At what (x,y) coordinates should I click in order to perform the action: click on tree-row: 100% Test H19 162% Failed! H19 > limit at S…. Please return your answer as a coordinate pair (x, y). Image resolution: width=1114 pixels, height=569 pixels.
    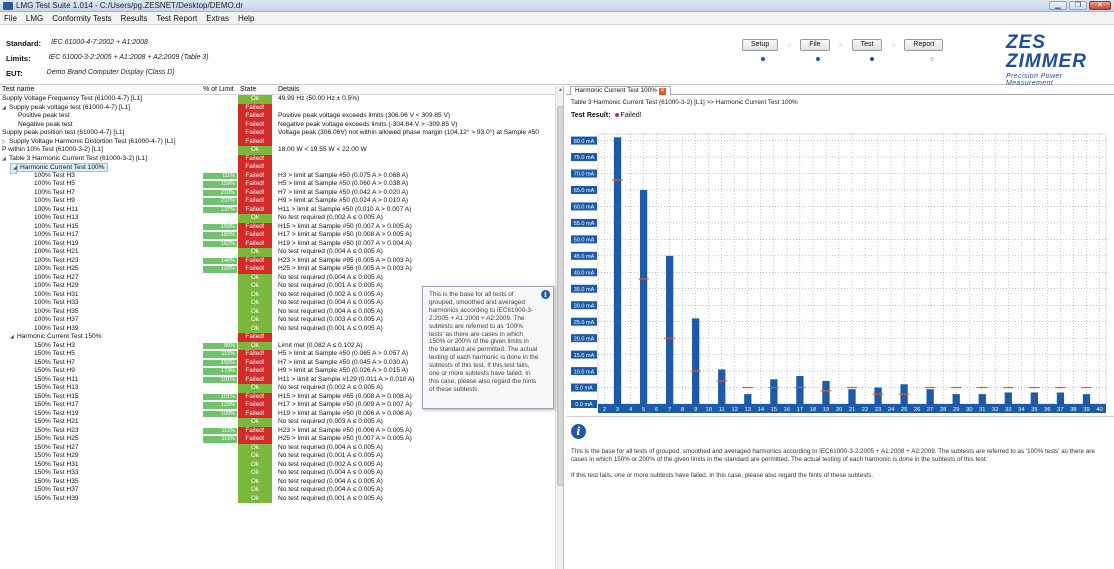
    Looking at the image, I should click on (277, 243).